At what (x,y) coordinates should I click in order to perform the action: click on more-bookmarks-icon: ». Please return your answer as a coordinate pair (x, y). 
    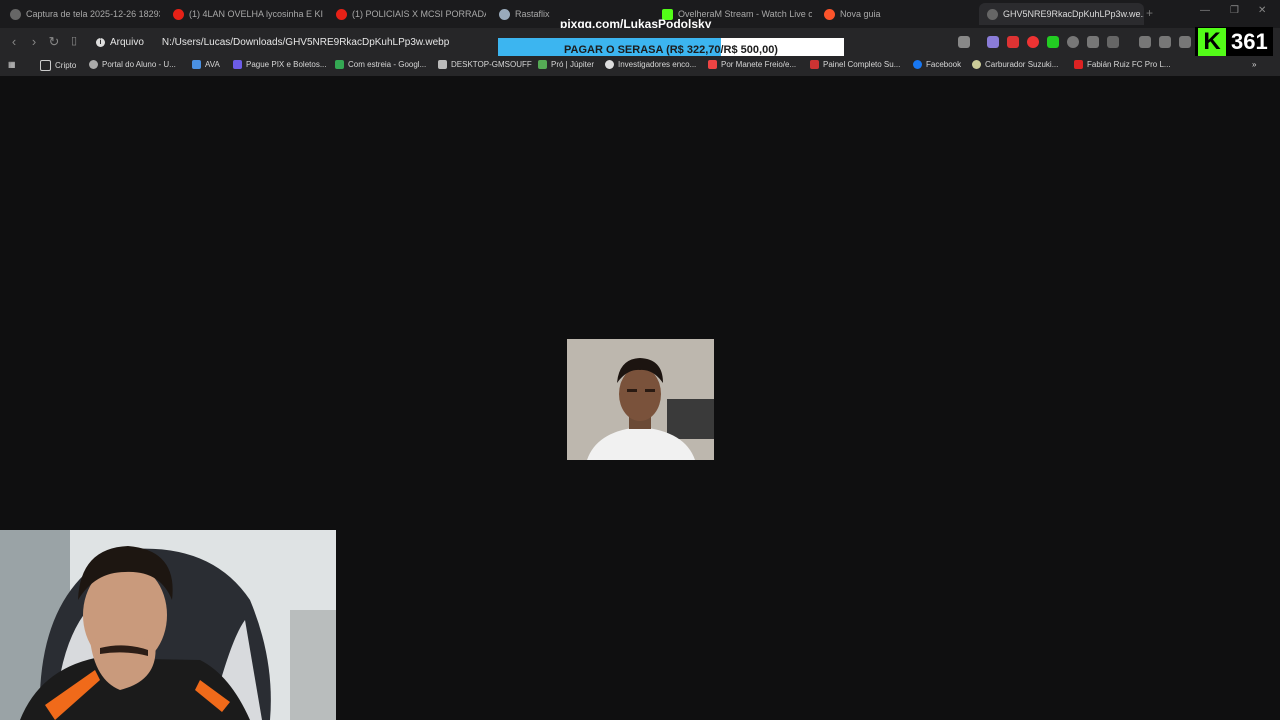
    Looking at the image, I should click on (1254, 64).